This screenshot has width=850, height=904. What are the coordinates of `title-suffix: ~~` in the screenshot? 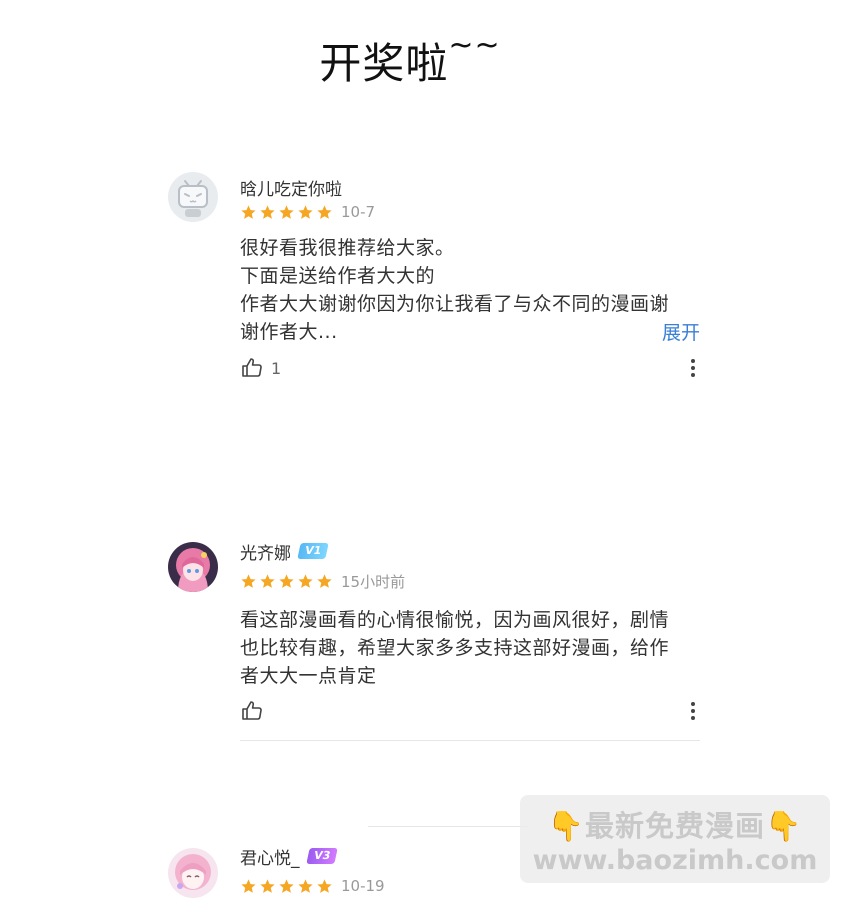 It's located at (474, 45).